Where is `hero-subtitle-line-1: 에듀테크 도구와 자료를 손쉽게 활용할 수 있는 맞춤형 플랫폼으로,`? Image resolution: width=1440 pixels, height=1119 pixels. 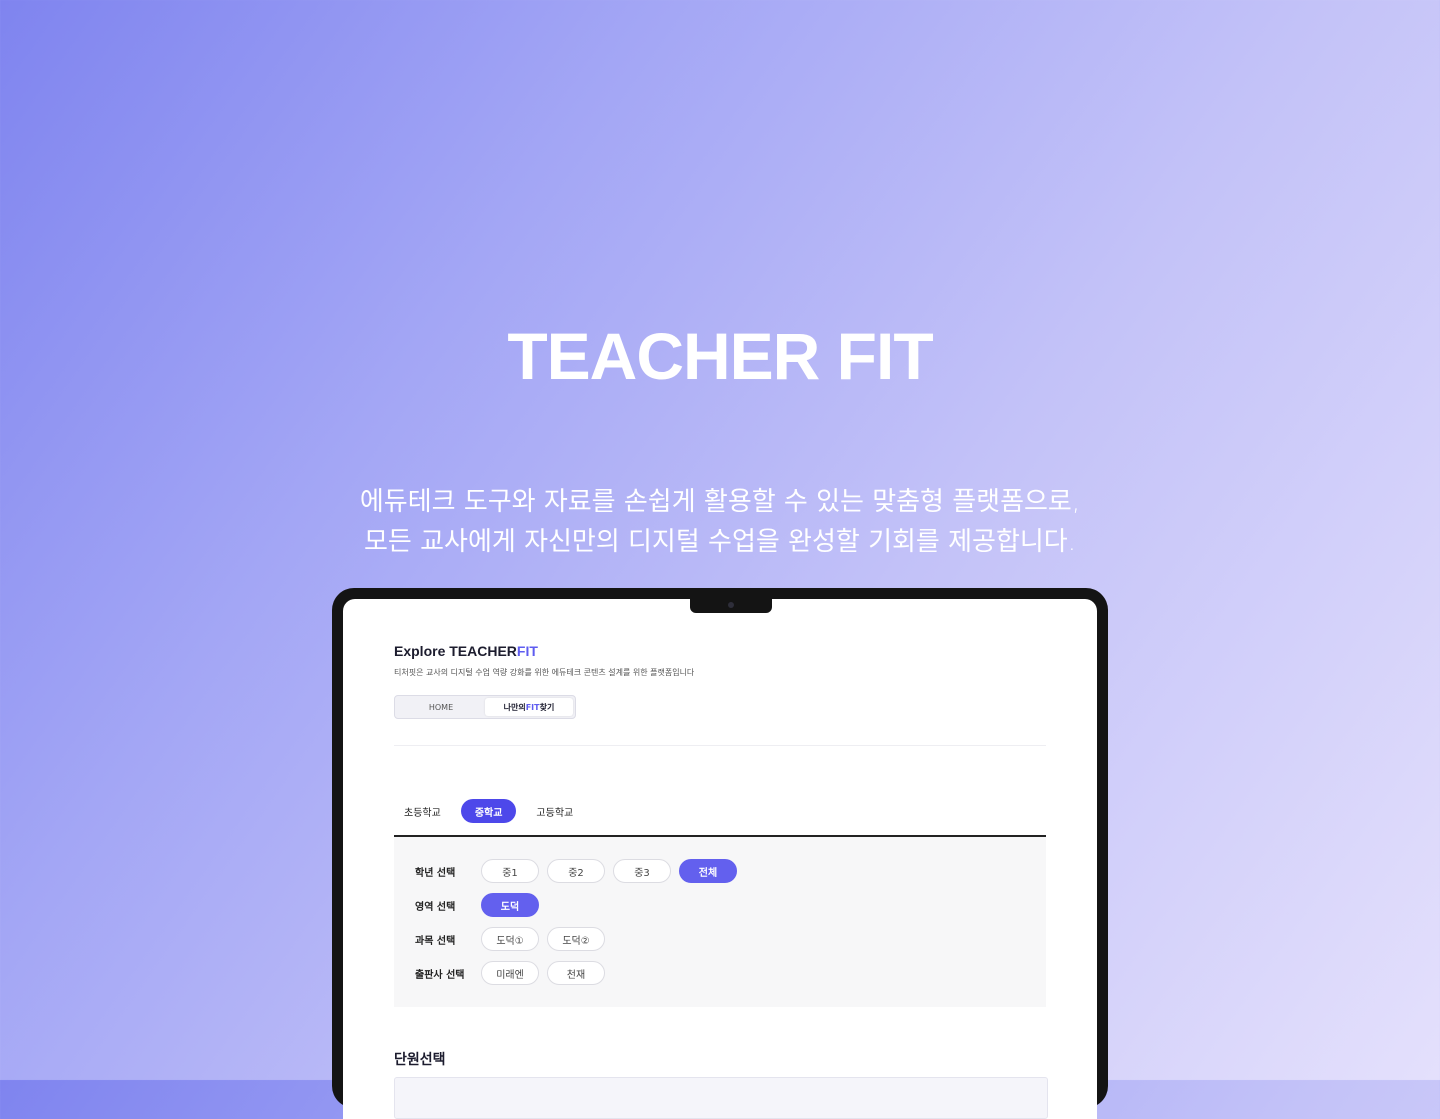 hero-subtitle-line-1: 에듀테크 도구와 자료를 손쉽게 활용할 수 있는 맞춤형 플랫폼으로, is located at coordinates (720, 502).